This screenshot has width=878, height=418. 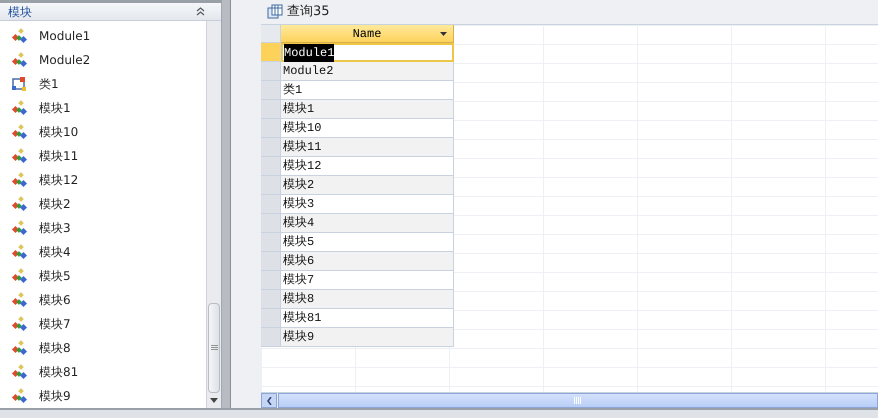 I want to click on table-cell: 模块10, so click(x=367, y=128).